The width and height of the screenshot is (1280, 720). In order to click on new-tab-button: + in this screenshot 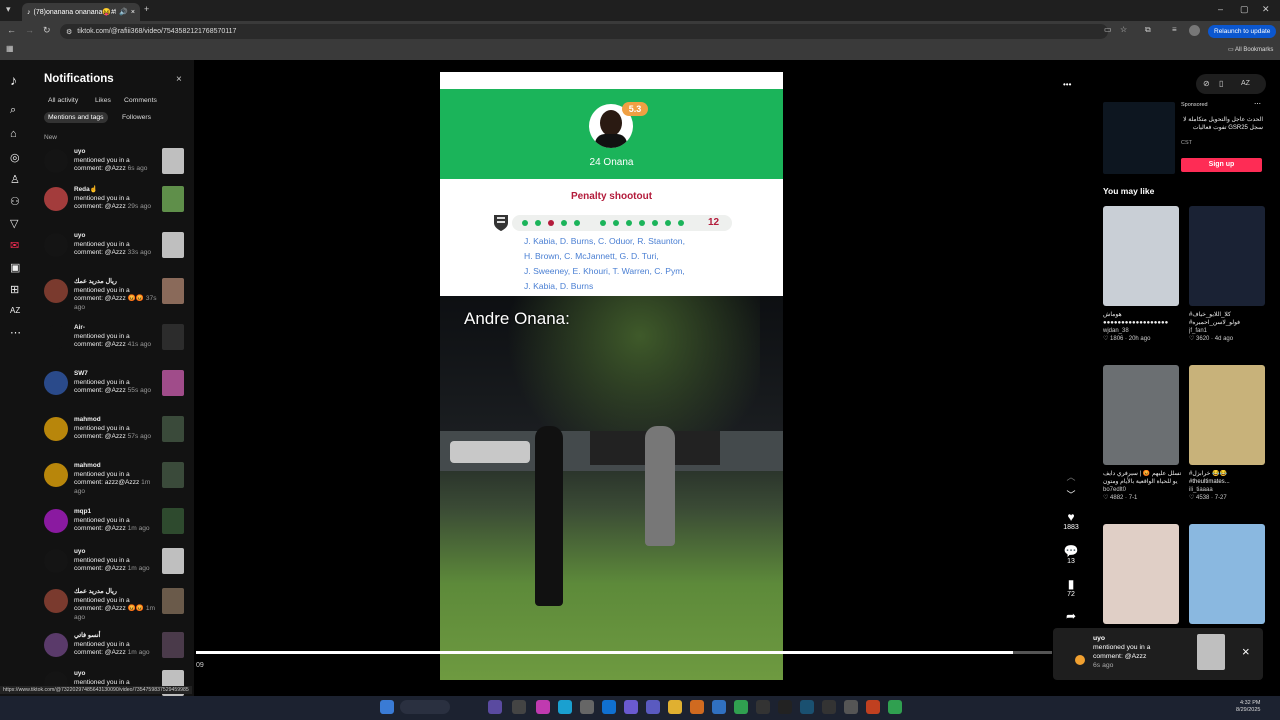, I will do `click(146, 9)`.